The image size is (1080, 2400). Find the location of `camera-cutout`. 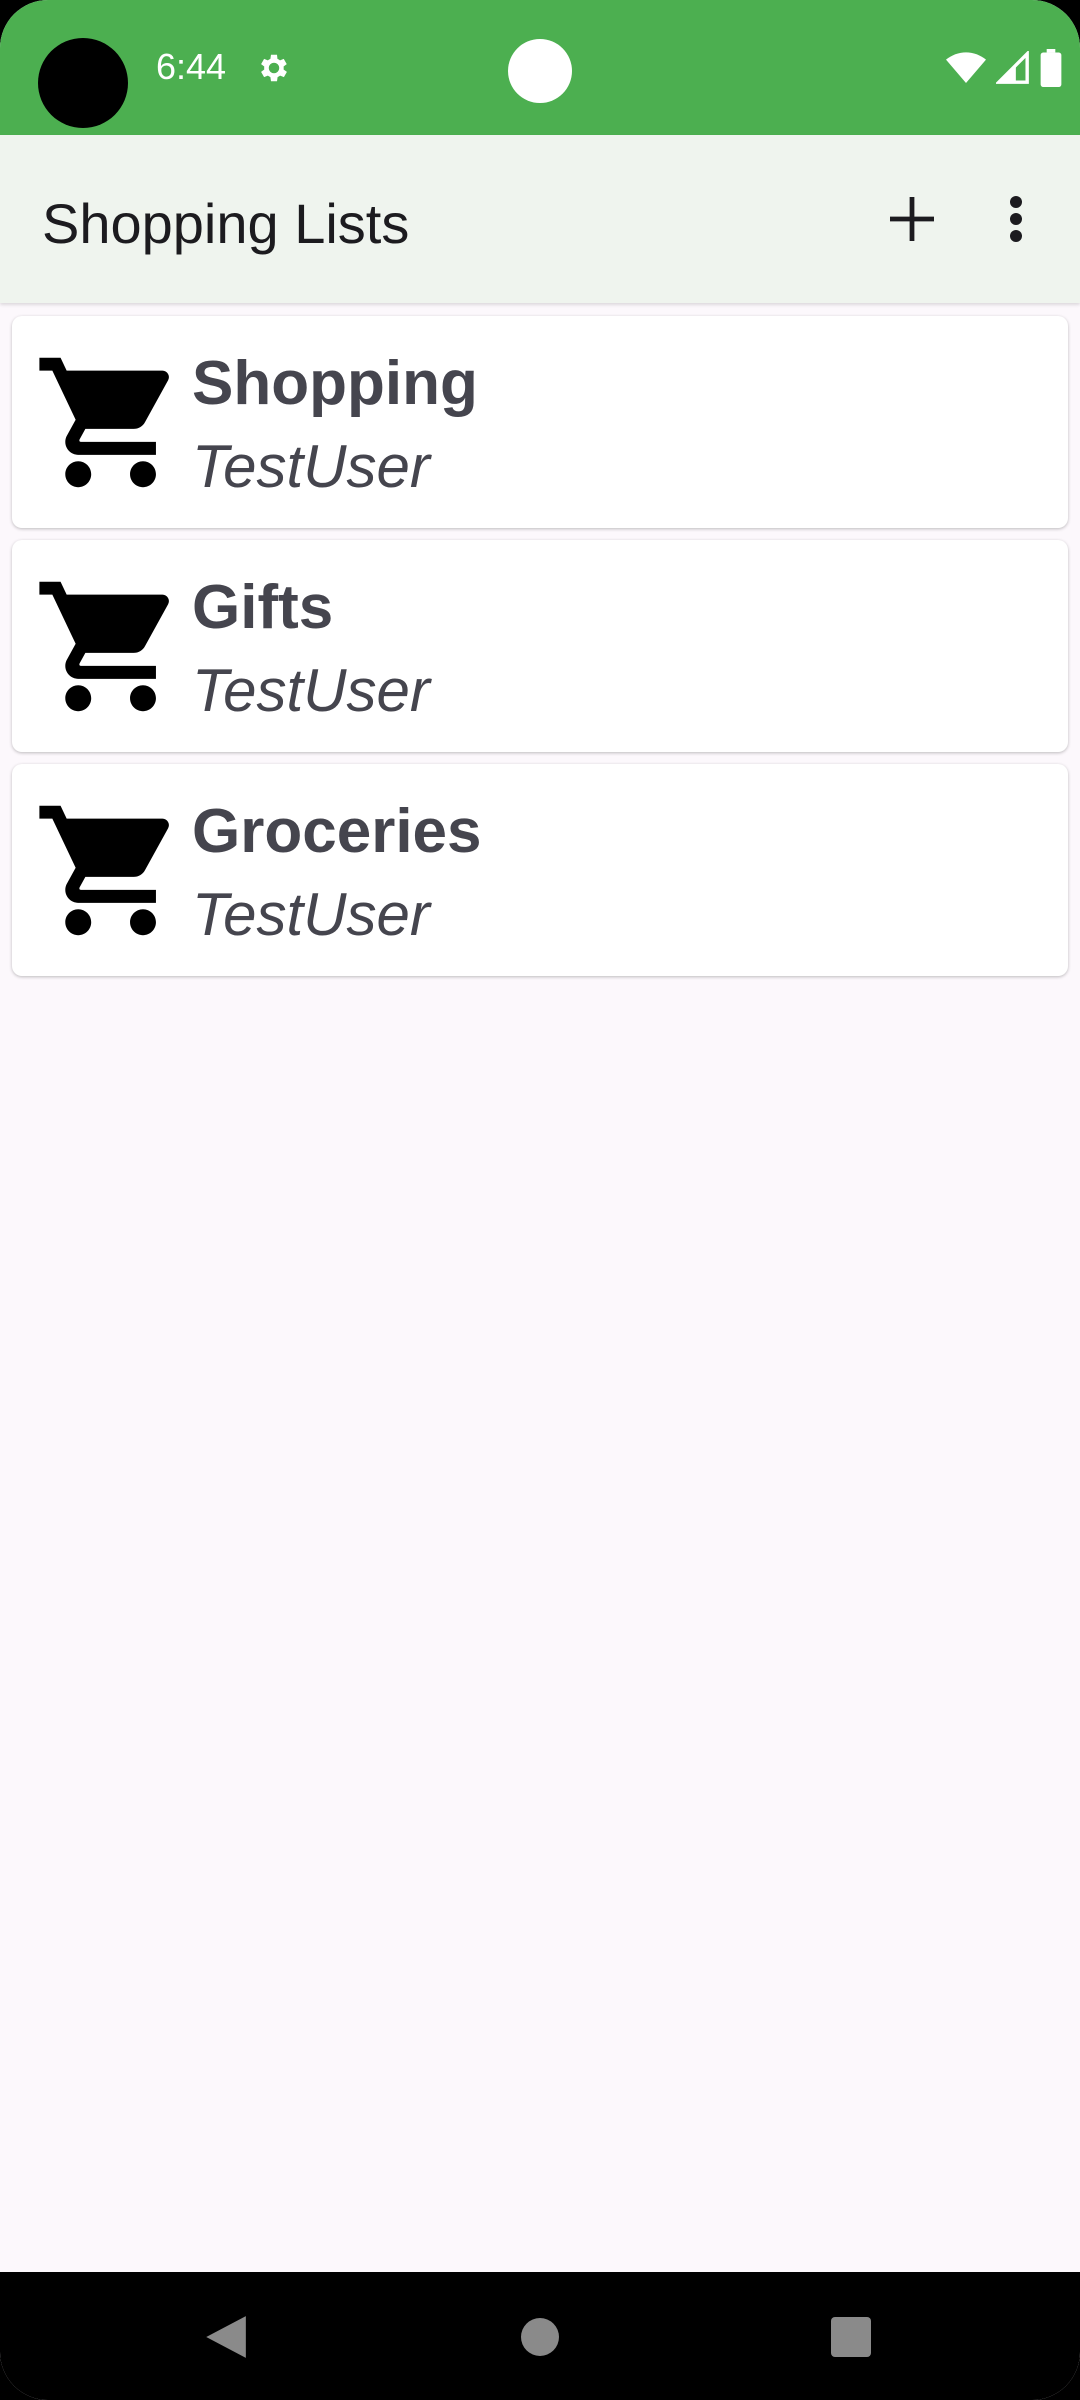

camera-cutout is located at coordinates (83, 83).